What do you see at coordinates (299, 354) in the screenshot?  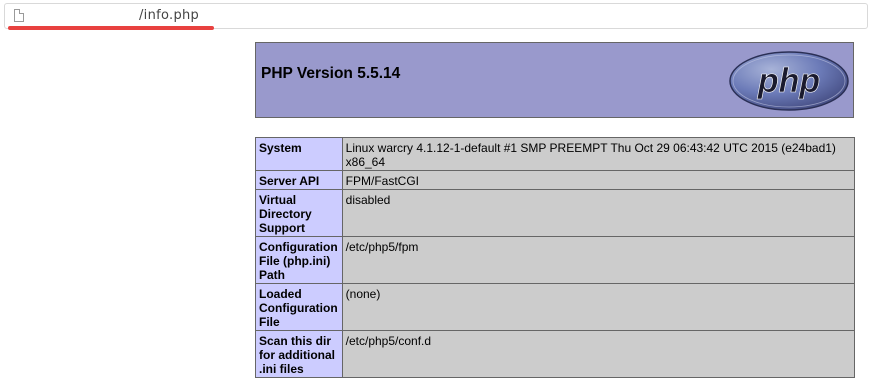 I see `row-key: Scan this dir for additional .ini files` at bounding box center [299, 354].